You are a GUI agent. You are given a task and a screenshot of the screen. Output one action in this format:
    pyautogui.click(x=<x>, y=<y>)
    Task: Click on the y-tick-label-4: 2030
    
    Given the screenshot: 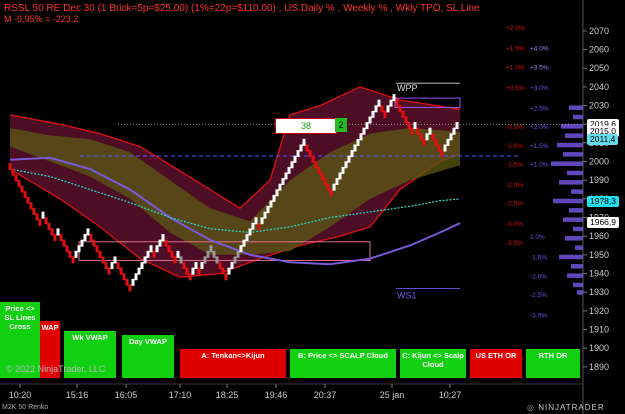 What is the action you would take?
    pyautogui.click(x=599, y=106)
    